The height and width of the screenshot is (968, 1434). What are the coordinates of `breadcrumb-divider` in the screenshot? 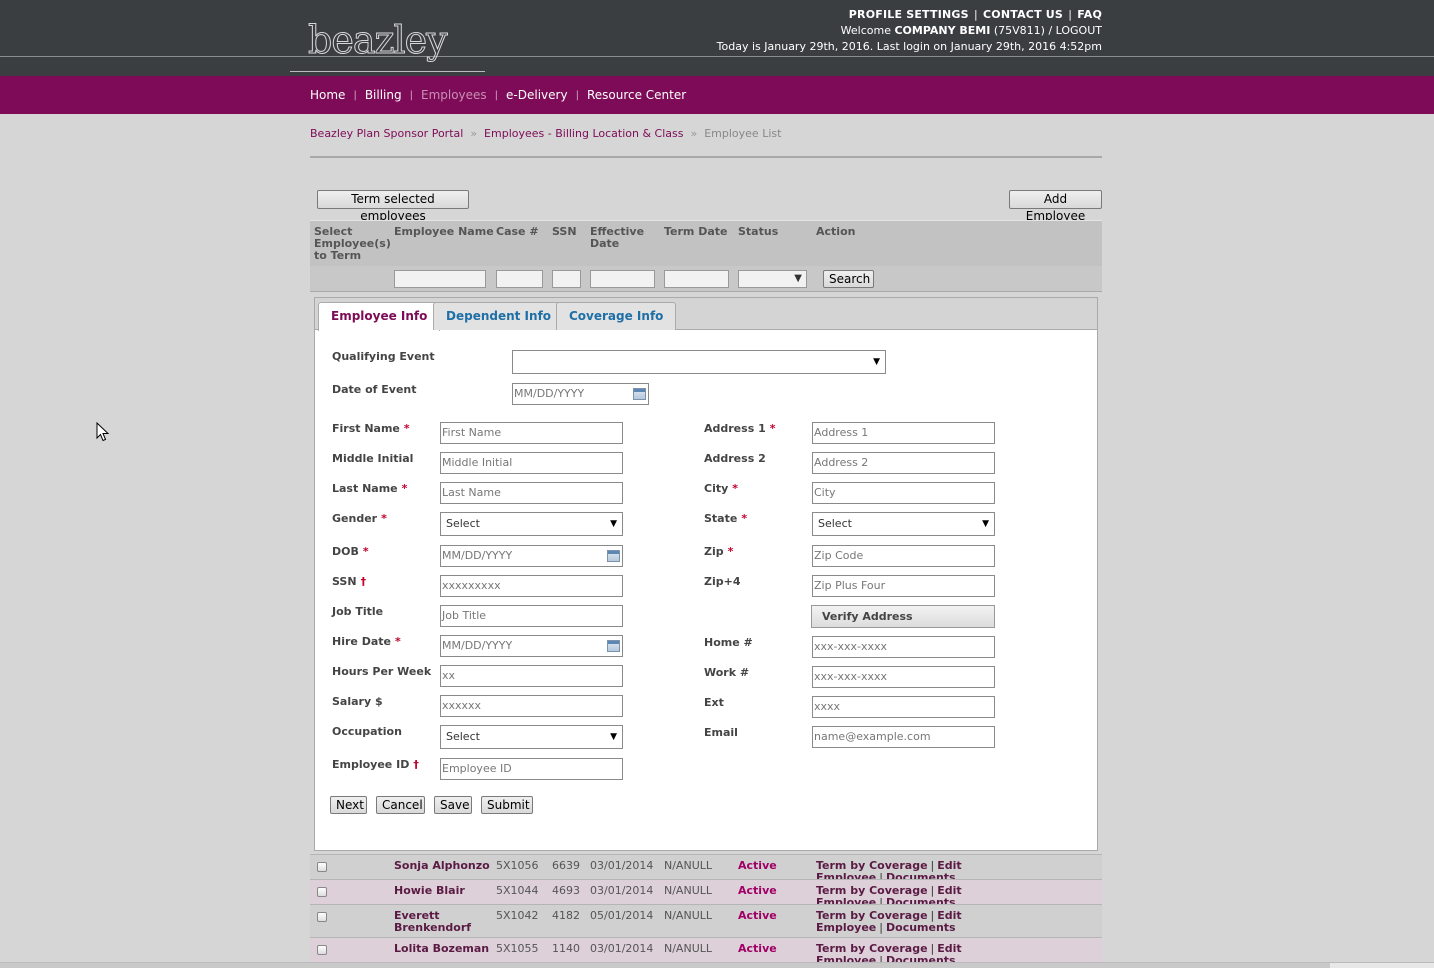 It's located at (706, 157).